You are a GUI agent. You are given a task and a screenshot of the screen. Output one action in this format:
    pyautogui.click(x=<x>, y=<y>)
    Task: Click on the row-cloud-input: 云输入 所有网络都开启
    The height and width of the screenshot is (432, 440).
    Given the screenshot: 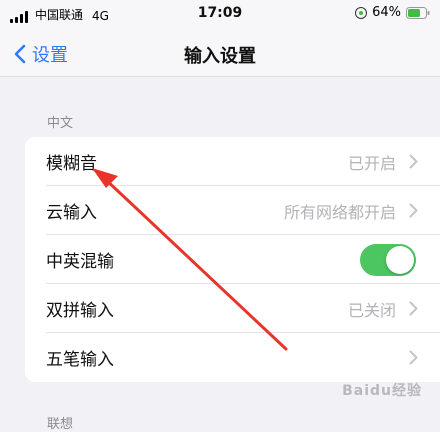 What is the action you would take?
    pyautogui.click(x=232, y=210)
    